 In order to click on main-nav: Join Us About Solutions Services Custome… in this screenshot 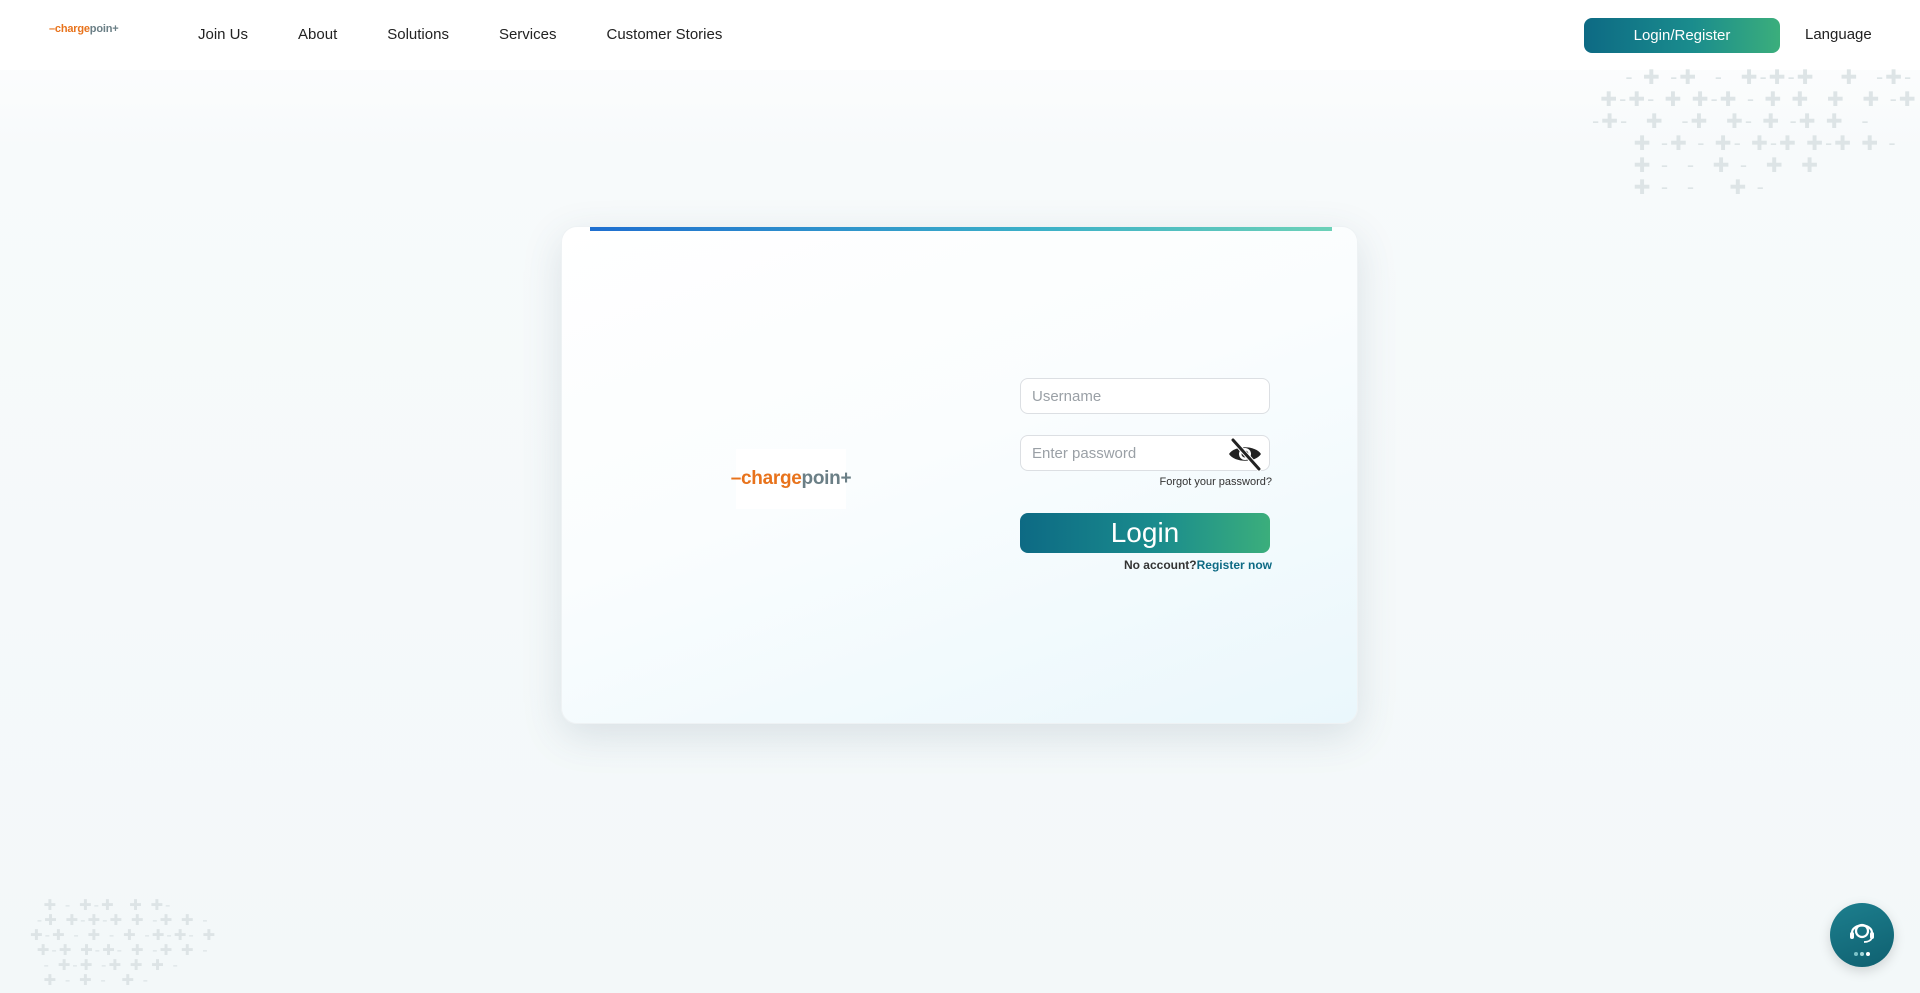, I will do `click(485, 34)`.